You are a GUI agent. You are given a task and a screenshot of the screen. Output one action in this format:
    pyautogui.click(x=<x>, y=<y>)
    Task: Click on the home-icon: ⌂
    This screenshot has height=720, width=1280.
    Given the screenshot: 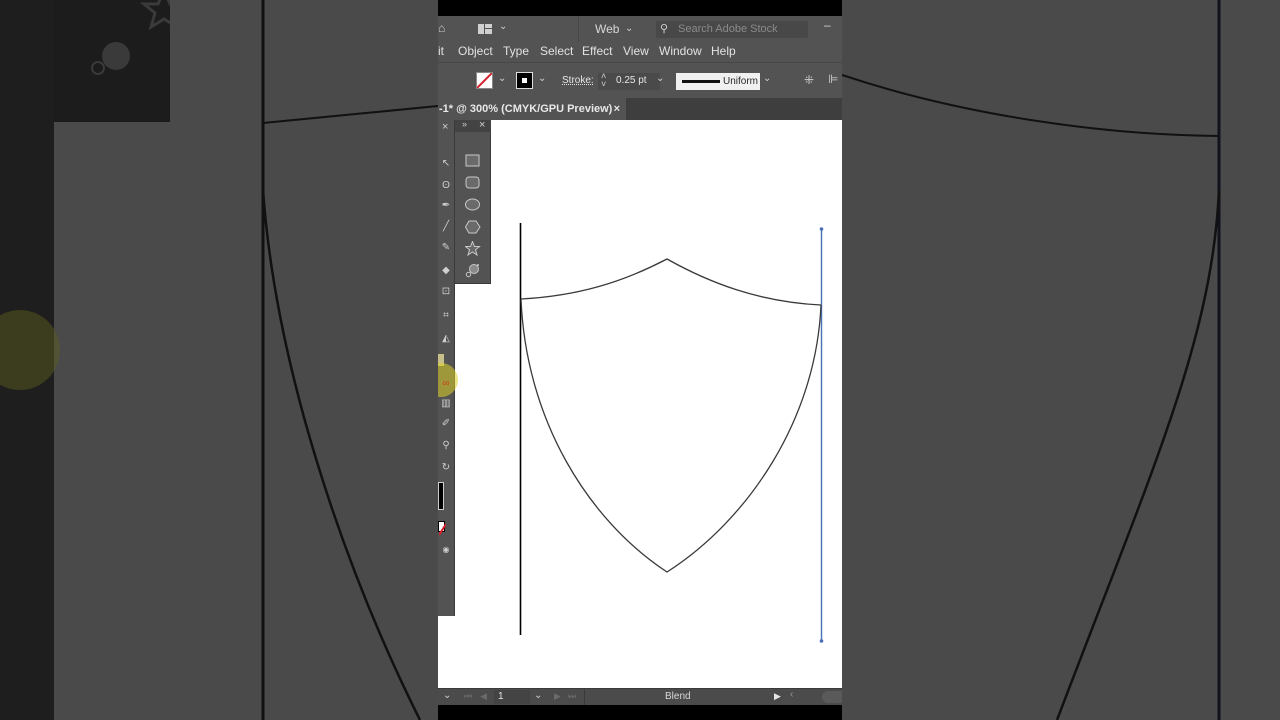 What is the action you would take?
    pyautogui.click(x=441, y=28)
    